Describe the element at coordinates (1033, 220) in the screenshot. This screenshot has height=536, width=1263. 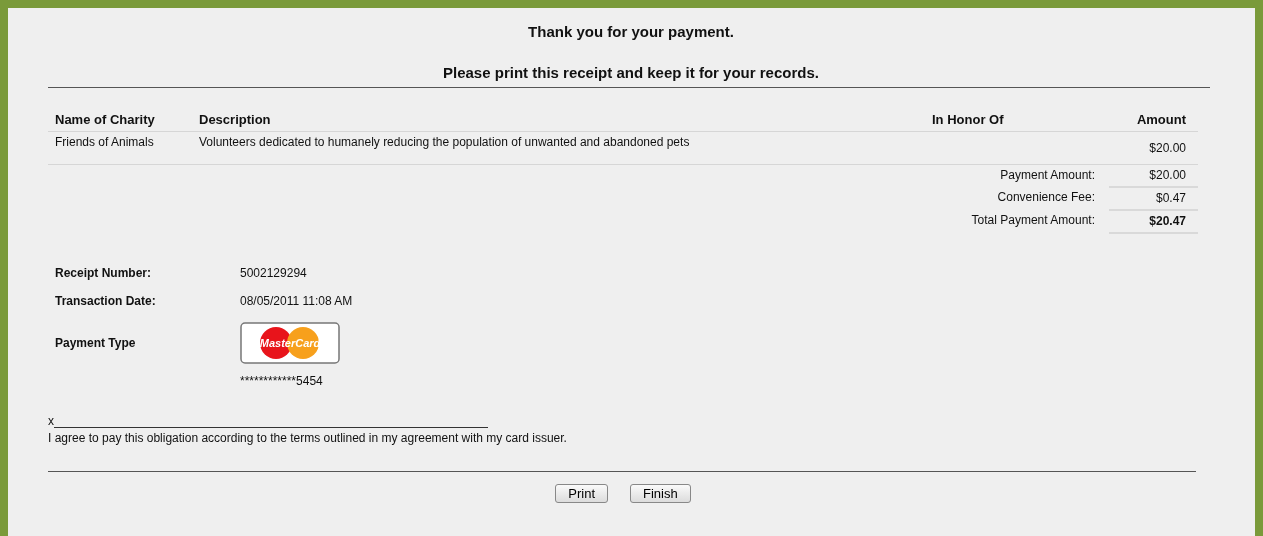
I see `total-label: Total Payment Amount:` at that location.